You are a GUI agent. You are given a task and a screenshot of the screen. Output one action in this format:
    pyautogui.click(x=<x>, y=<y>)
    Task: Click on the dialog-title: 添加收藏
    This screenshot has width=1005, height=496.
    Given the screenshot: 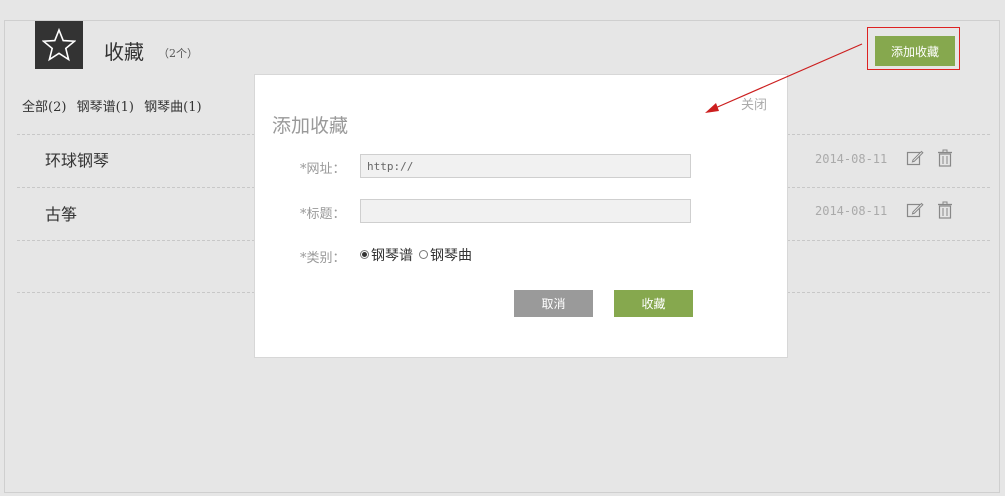 What is the action you would take?
    pyautogui.click(x=310, y=126)
    